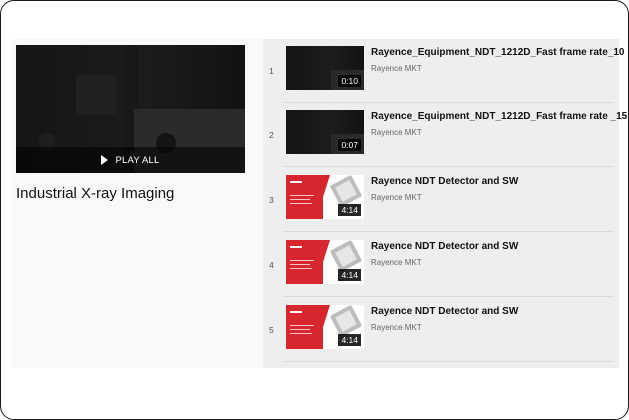 Image resolution: width=629 pixels, height=420 pixels. Describe the element at coordinates (349, 81) in the screenshot. I see `duration-badge: 0:10` at that location.